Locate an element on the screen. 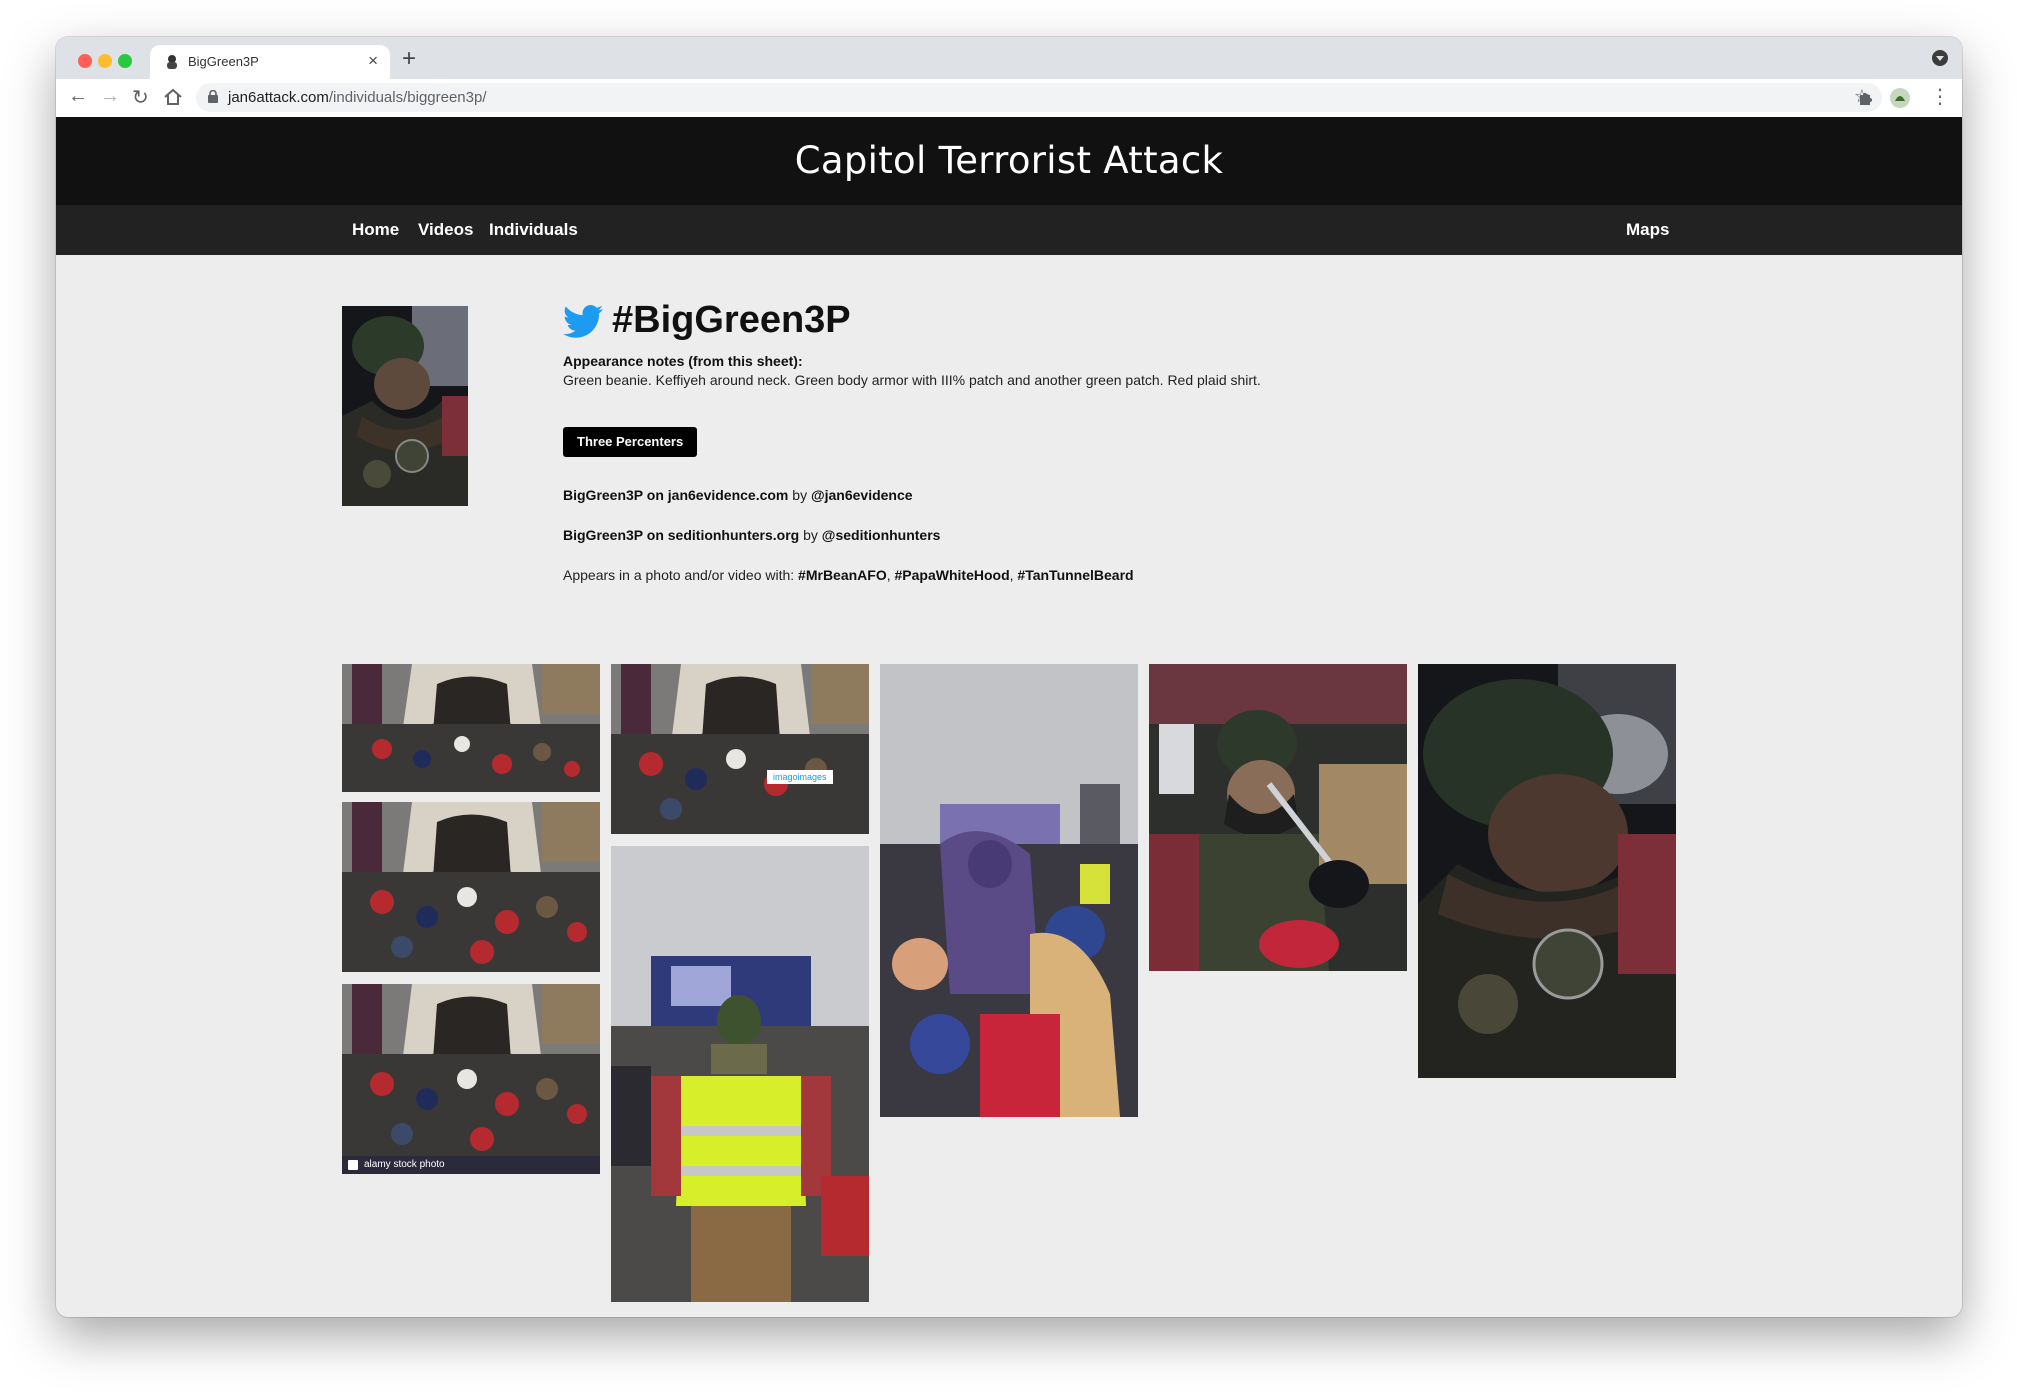 The width and height of the screenshot is (2017, 1392). appears-with-tantunnelbeard-link: #TanTunnelBeard is located at coordinates (1075, 575).